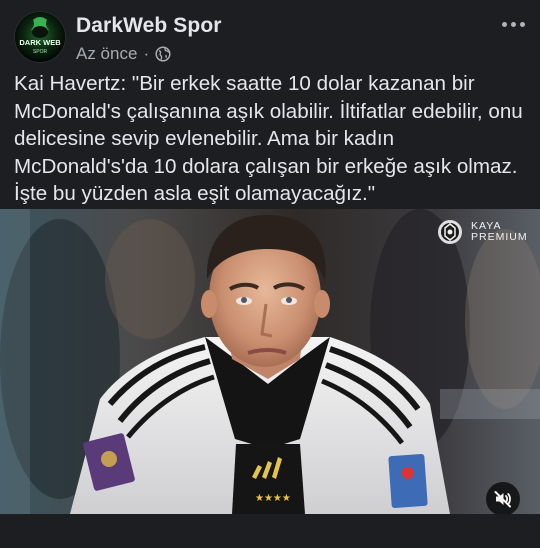  I want to click on page-name: DarkWeb Spor, so click(149, 26).